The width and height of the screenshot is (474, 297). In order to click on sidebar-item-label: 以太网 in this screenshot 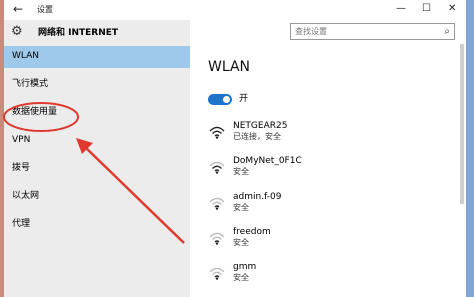, I will do `click(26, 196)`.